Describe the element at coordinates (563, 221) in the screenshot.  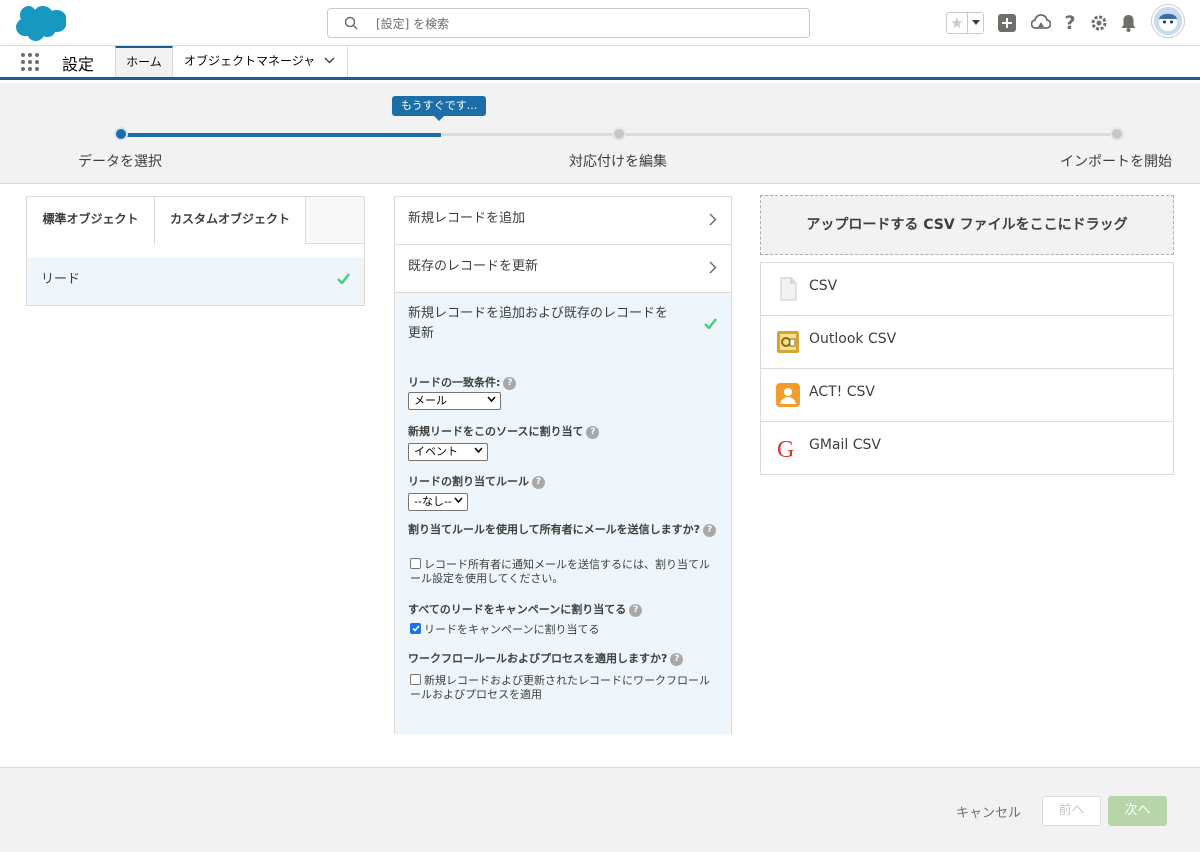
I see `action-add-new: 新規レコードを追加` at that location.